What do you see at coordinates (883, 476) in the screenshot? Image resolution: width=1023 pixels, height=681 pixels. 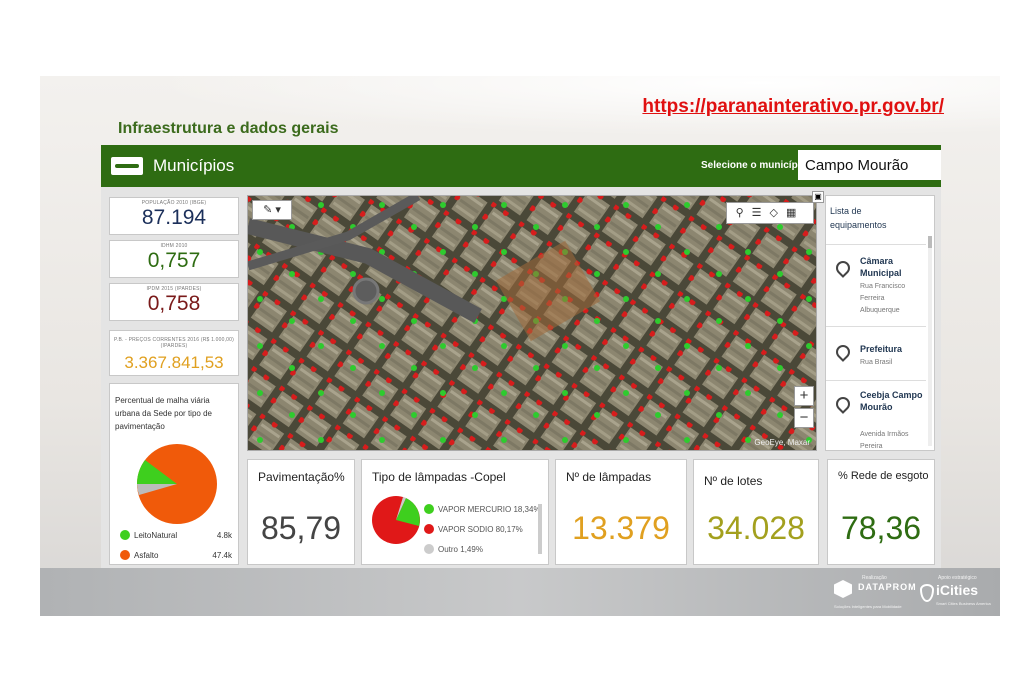 I see `stat-sewage-label: % Rede de esgoto` at bounding box center [883, 476].